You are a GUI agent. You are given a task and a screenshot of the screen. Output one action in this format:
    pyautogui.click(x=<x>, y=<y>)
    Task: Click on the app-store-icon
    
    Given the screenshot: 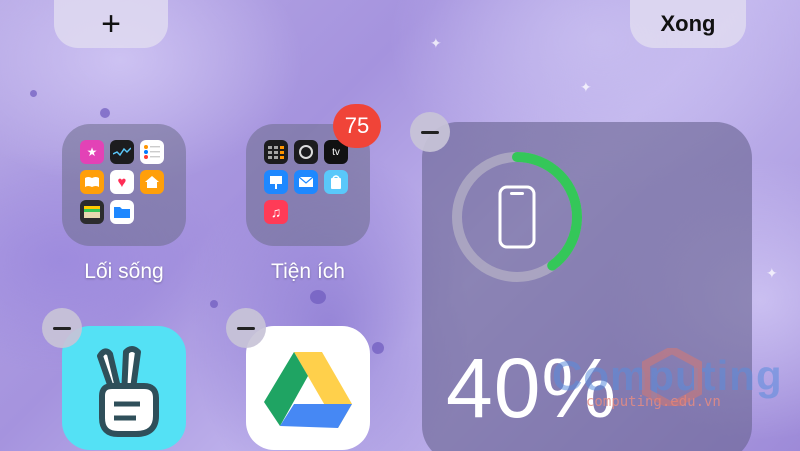 What is the action you would take?
    pyautogui.click(x=336, y=182)
    